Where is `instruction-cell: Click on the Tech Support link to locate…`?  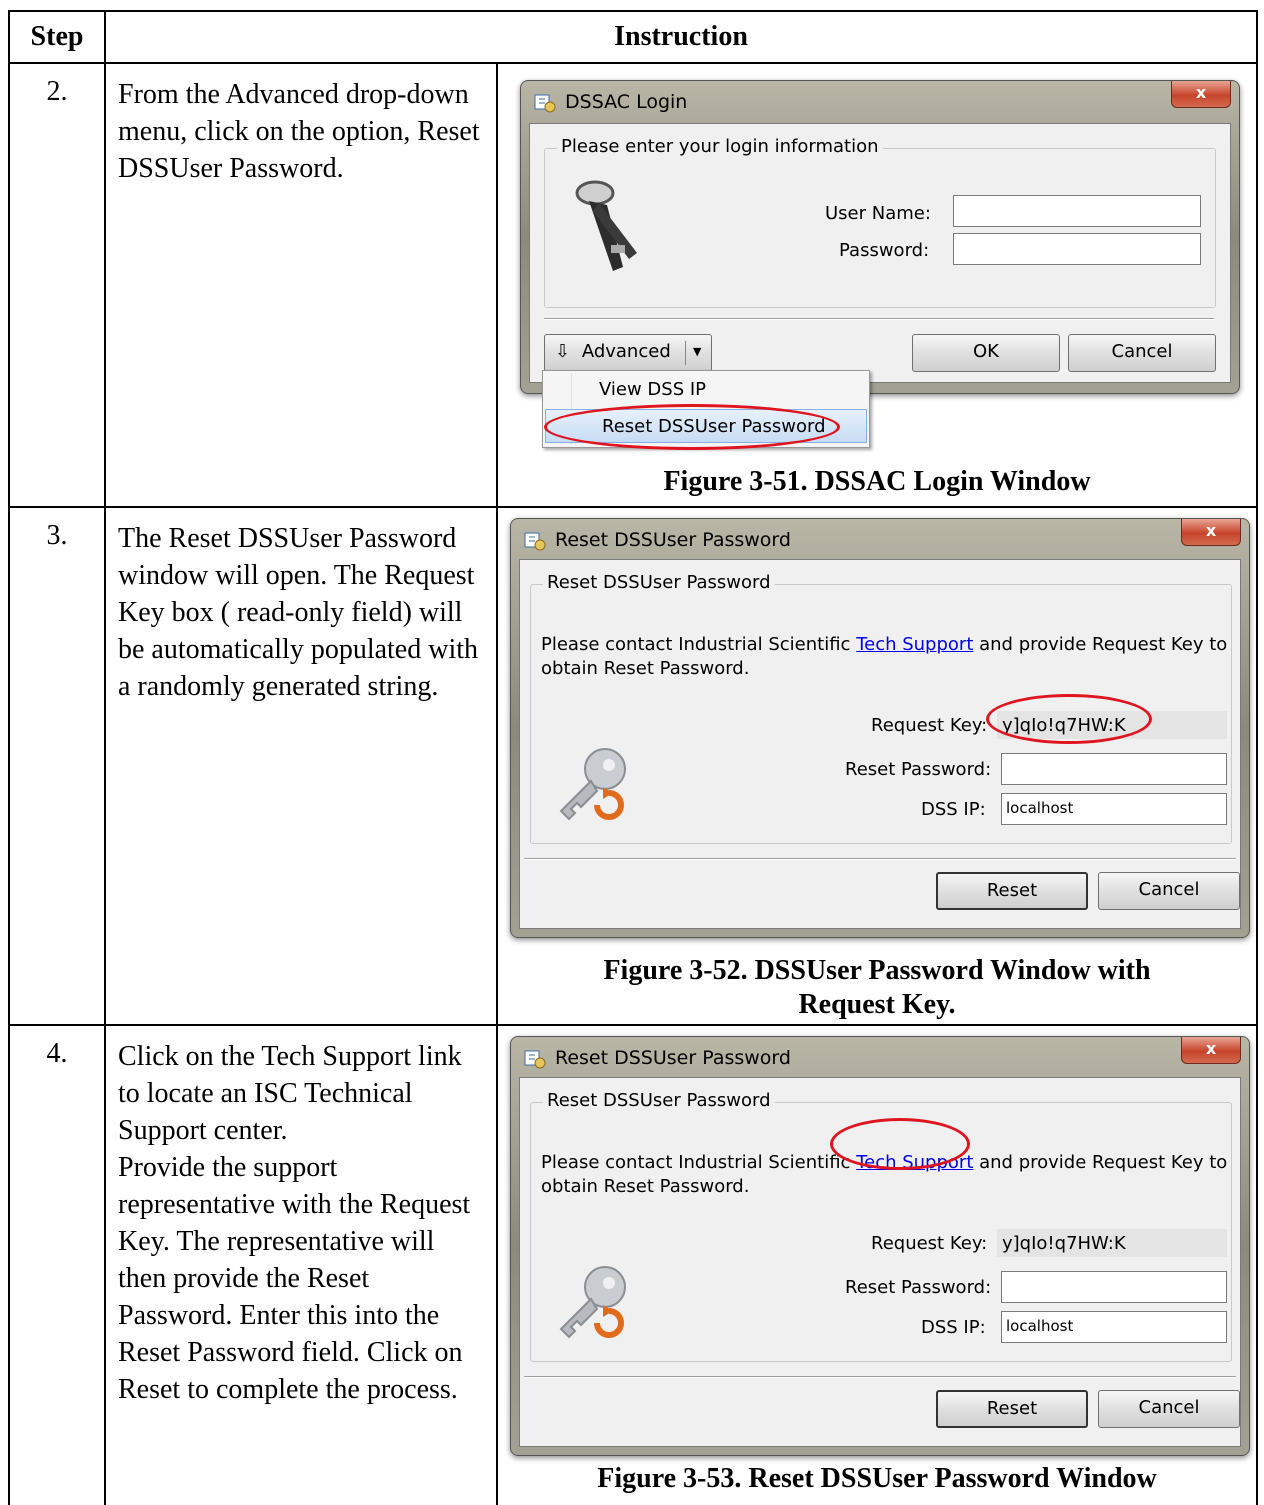
instruction-cell: Click on the Tech Support link to locate… is located at coordinates (301, 1264).